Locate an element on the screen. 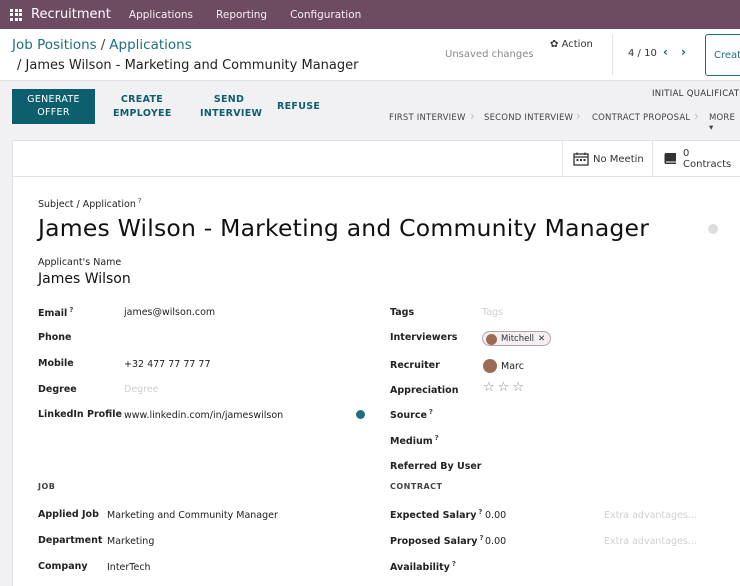 The height and width of the screenshot is (586, 740). appreciation-stars: ☆☆☆ is located at coordinates (505, 387).